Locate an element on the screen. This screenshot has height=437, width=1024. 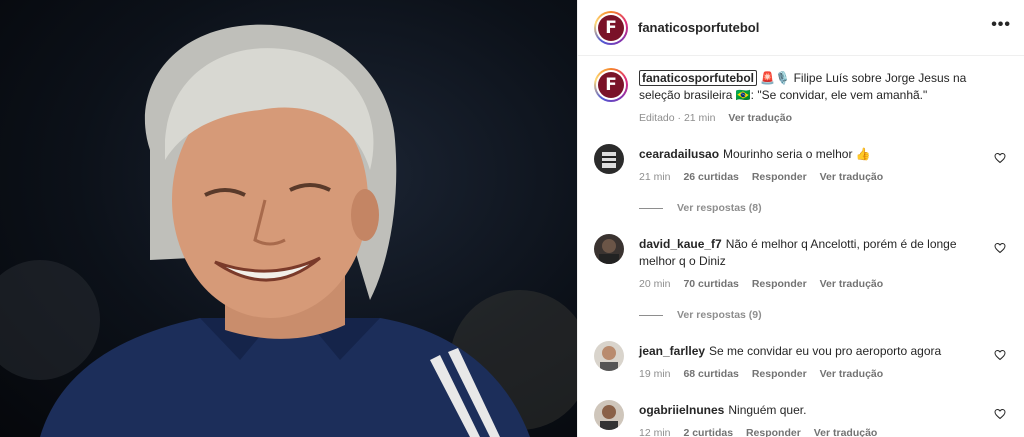
comment-time: 21 min is located at coordinates (655, 177).